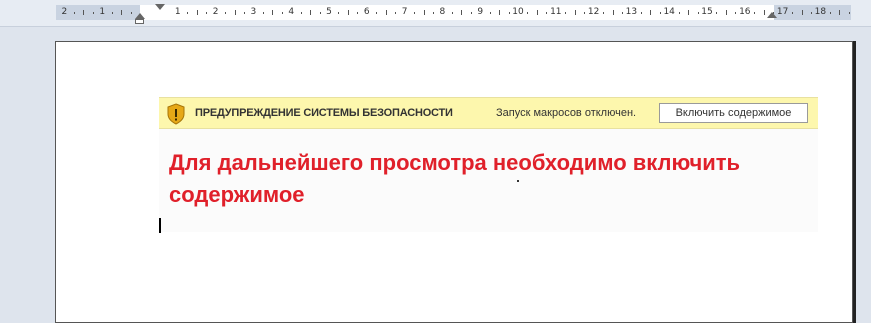 This screenshot has height=323, width=871. What do you see at coordinates (98, 12) in the screenshot?
I see `ruler-left-margin` at bounding box center [98, 12].